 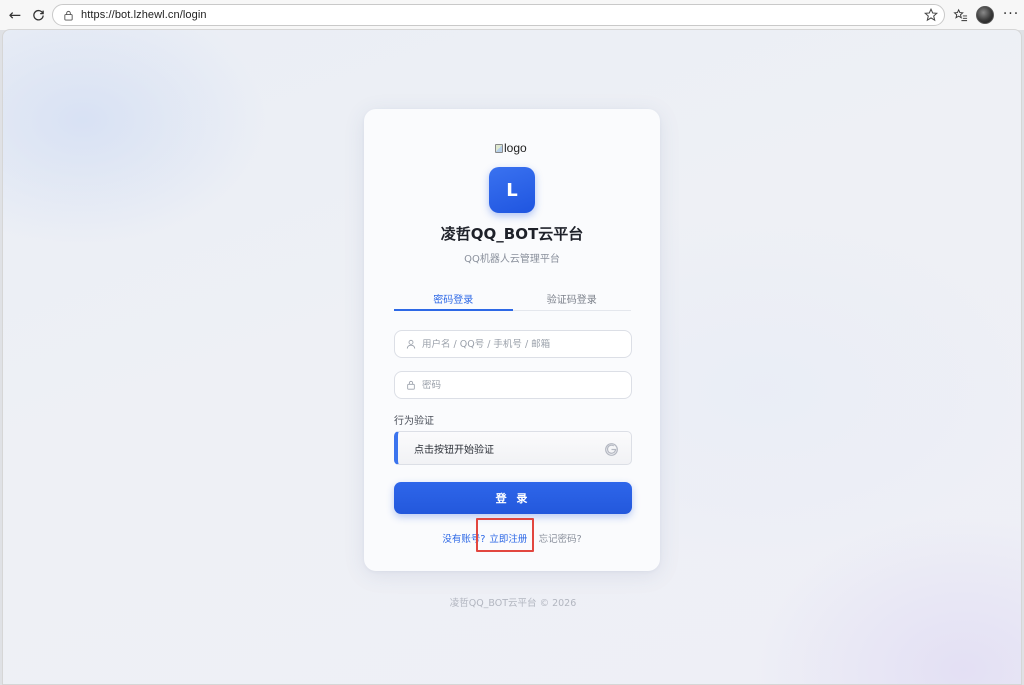 What do you see at coordinates (411, 344) in the screenshot?
I see `user-icon` at bounding box center [411, 344].